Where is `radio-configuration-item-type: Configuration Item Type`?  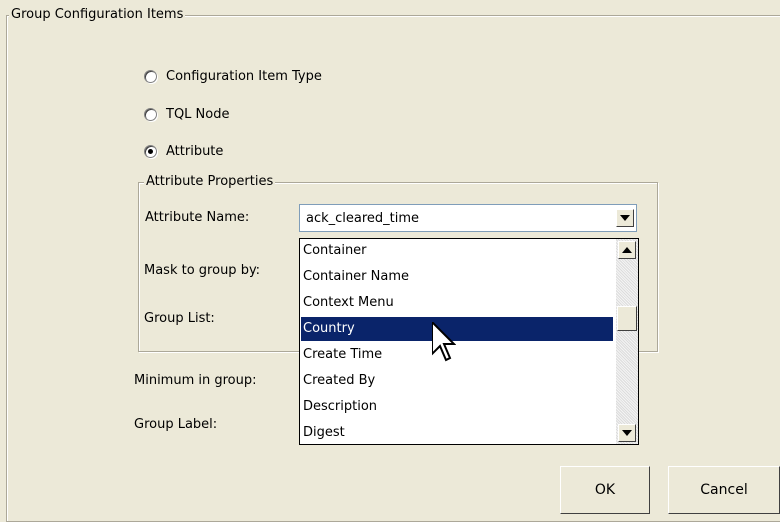
radio-configuration-item-type: Configuration Item Type is located at coordinates (233, 76).